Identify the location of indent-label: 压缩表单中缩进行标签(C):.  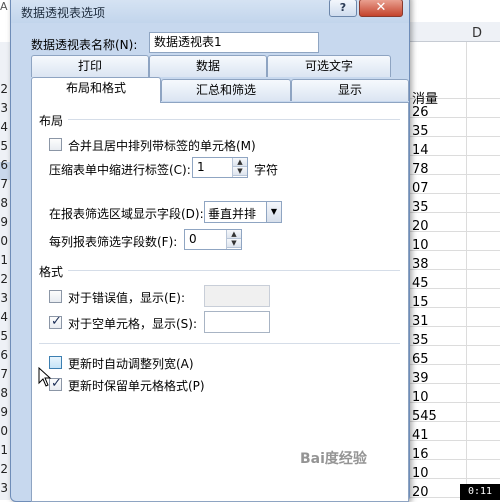
(120, 170).